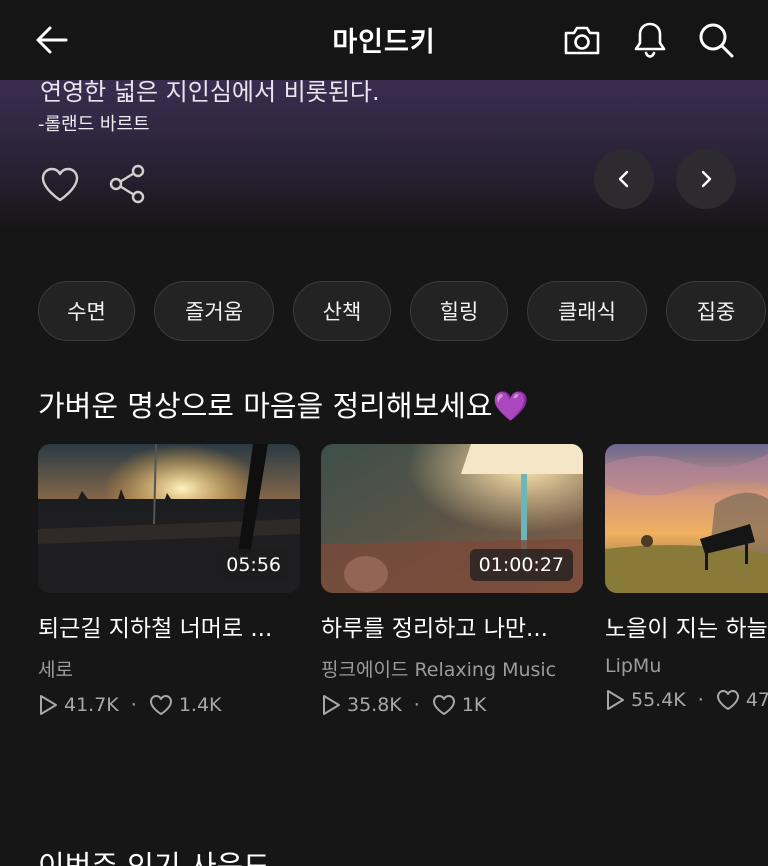  What do you see at coordinates (342, 311) in the screenshot?
I see `chip-walk: 산책` at bounding box center [342, 311].